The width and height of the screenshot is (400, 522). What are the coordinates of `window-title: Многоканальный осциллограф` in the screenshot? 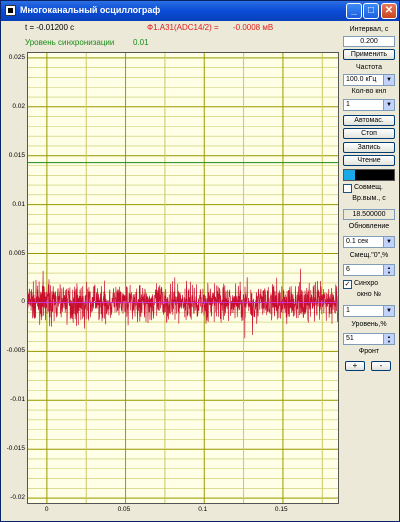 It's located at (90, 10).